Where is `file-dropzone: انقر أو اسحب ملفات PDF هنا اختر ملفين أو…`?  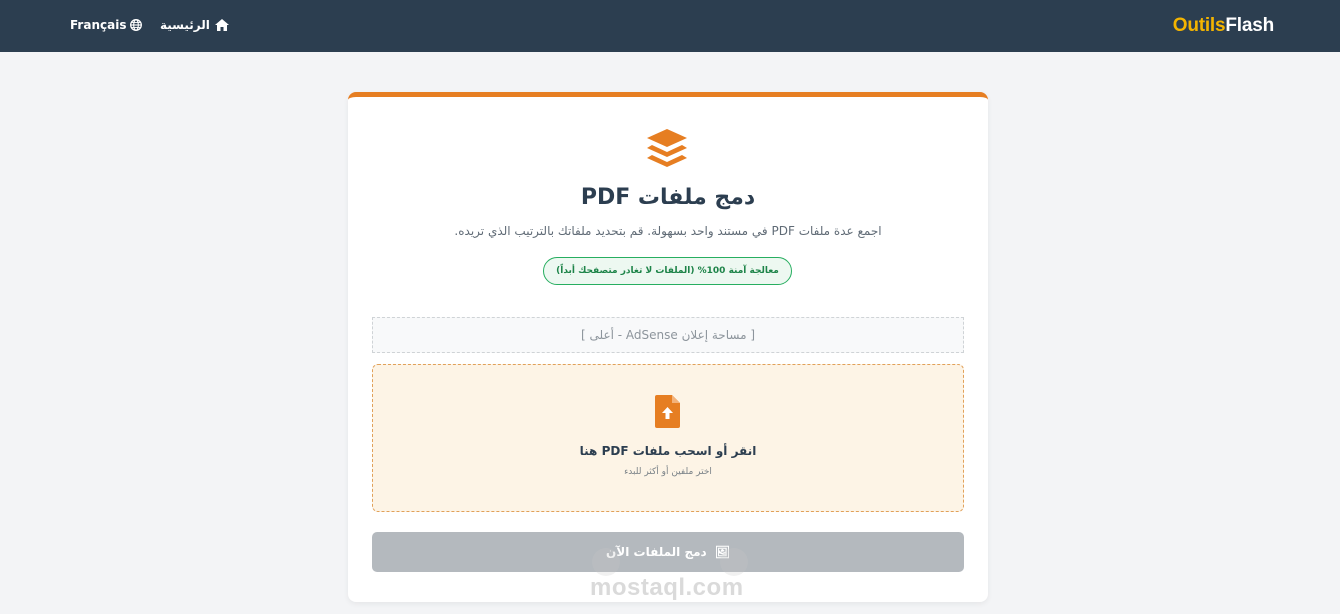
file-dropzone: انقر أو اسحب ملفات PDF هنا اختر ملفين أو… is located at coordinates (668, 438).